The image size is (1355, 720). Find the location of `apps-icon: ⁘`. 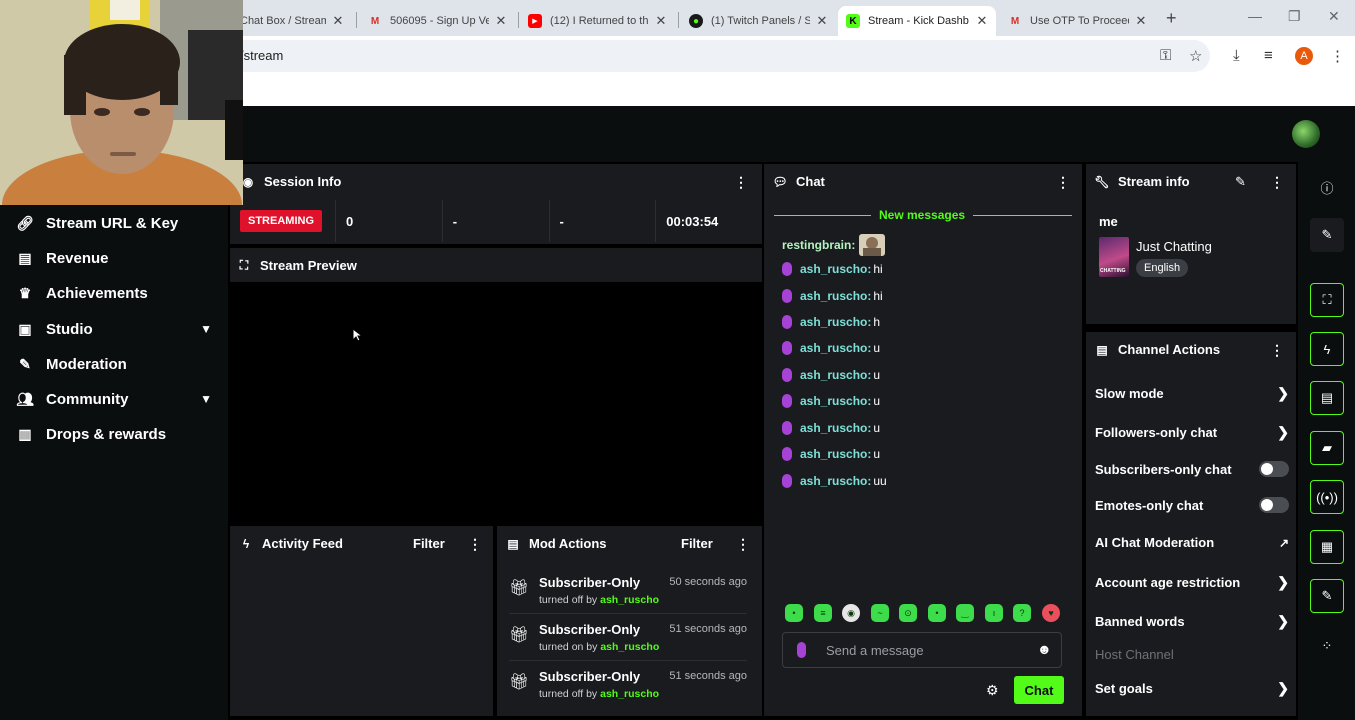

apps-icon: ⁘ is located at coordinates (1327, 646).